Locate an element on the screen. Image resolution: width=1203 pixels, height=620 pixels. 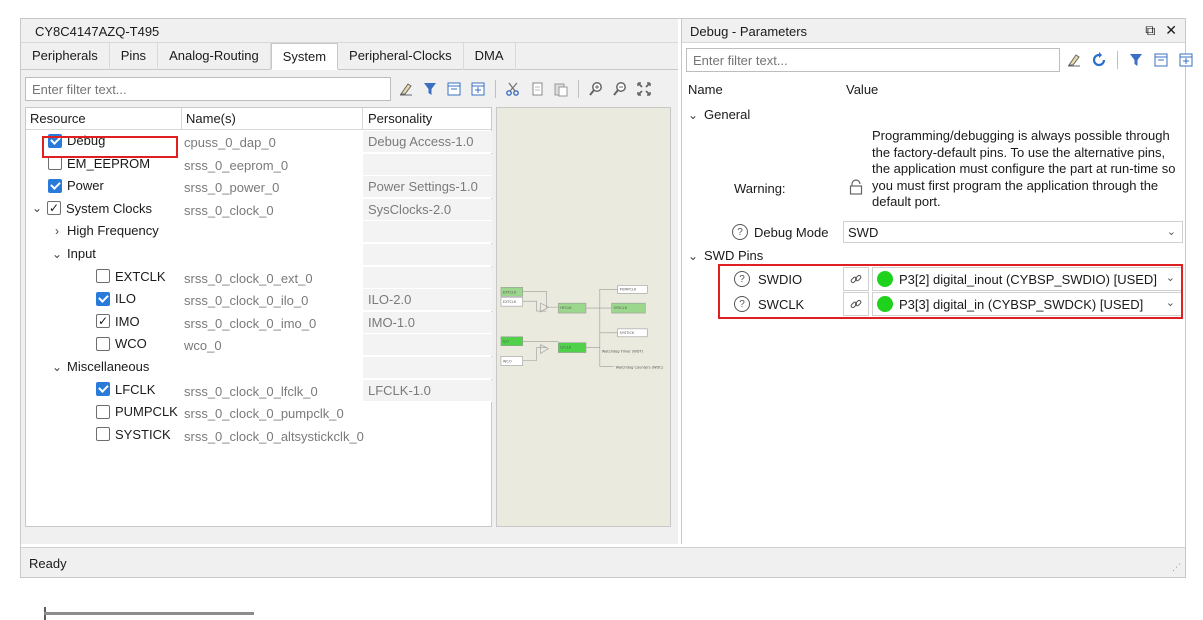
tab-peripheral-clocks: Peripheral-Clocks is located at coordinates (401, 56).